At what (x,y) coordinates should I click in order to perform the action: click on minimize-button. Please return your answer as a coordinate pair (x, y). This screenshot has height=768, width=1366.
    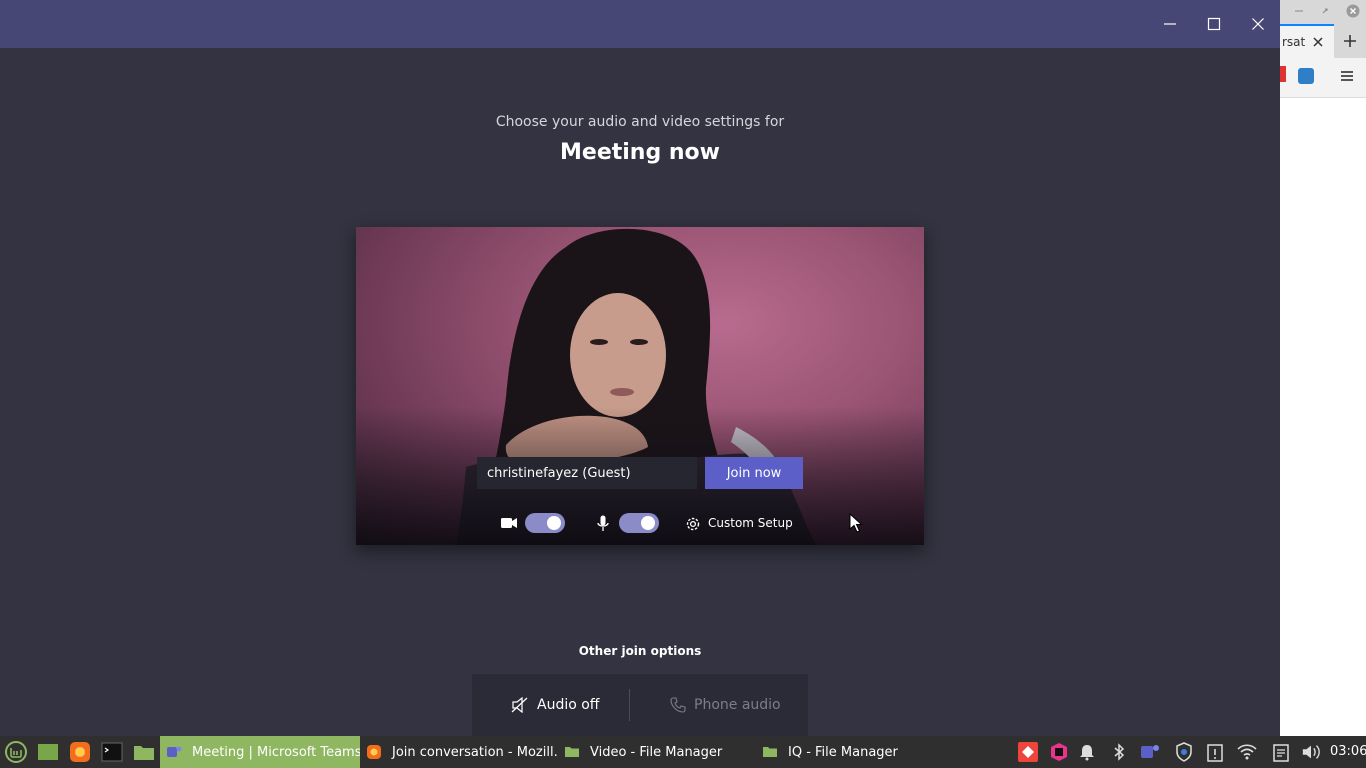
    Looking at the image, I should click on (1170, 24).